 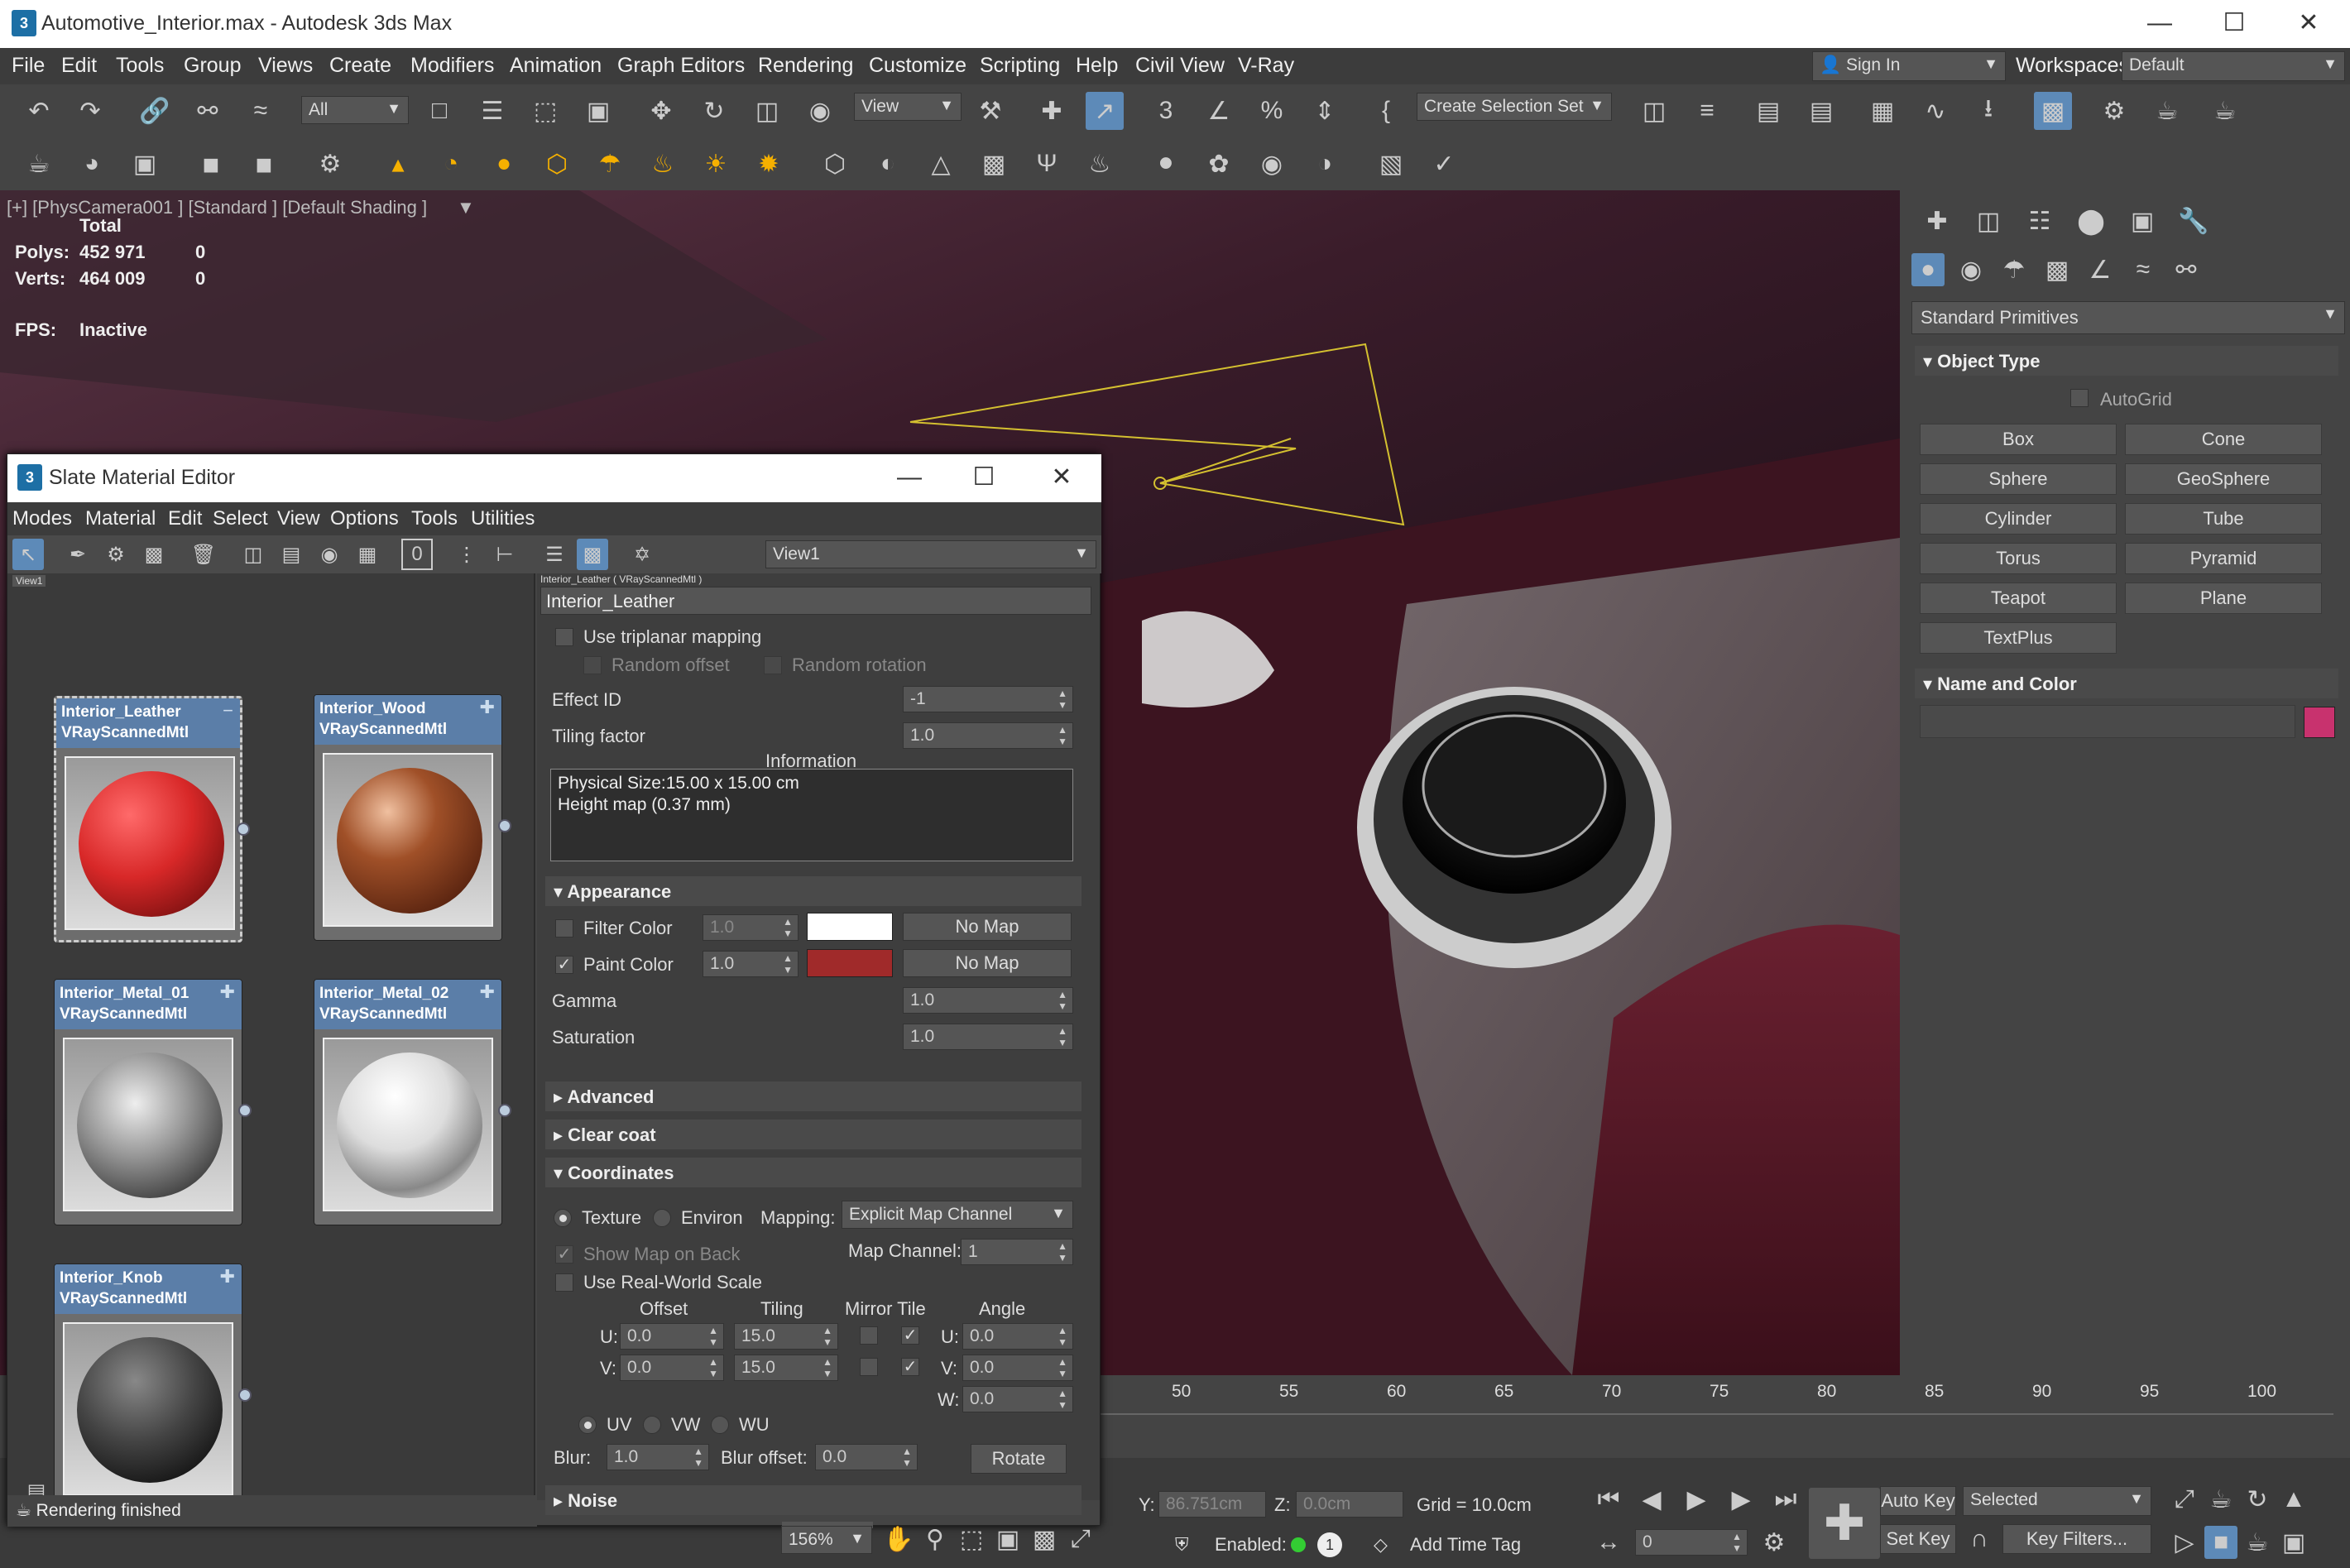 What do you see at coordinates (2014, 269) in the screenshot?
I see `lights-icon: ☂` at bounding box center [2014, 269].